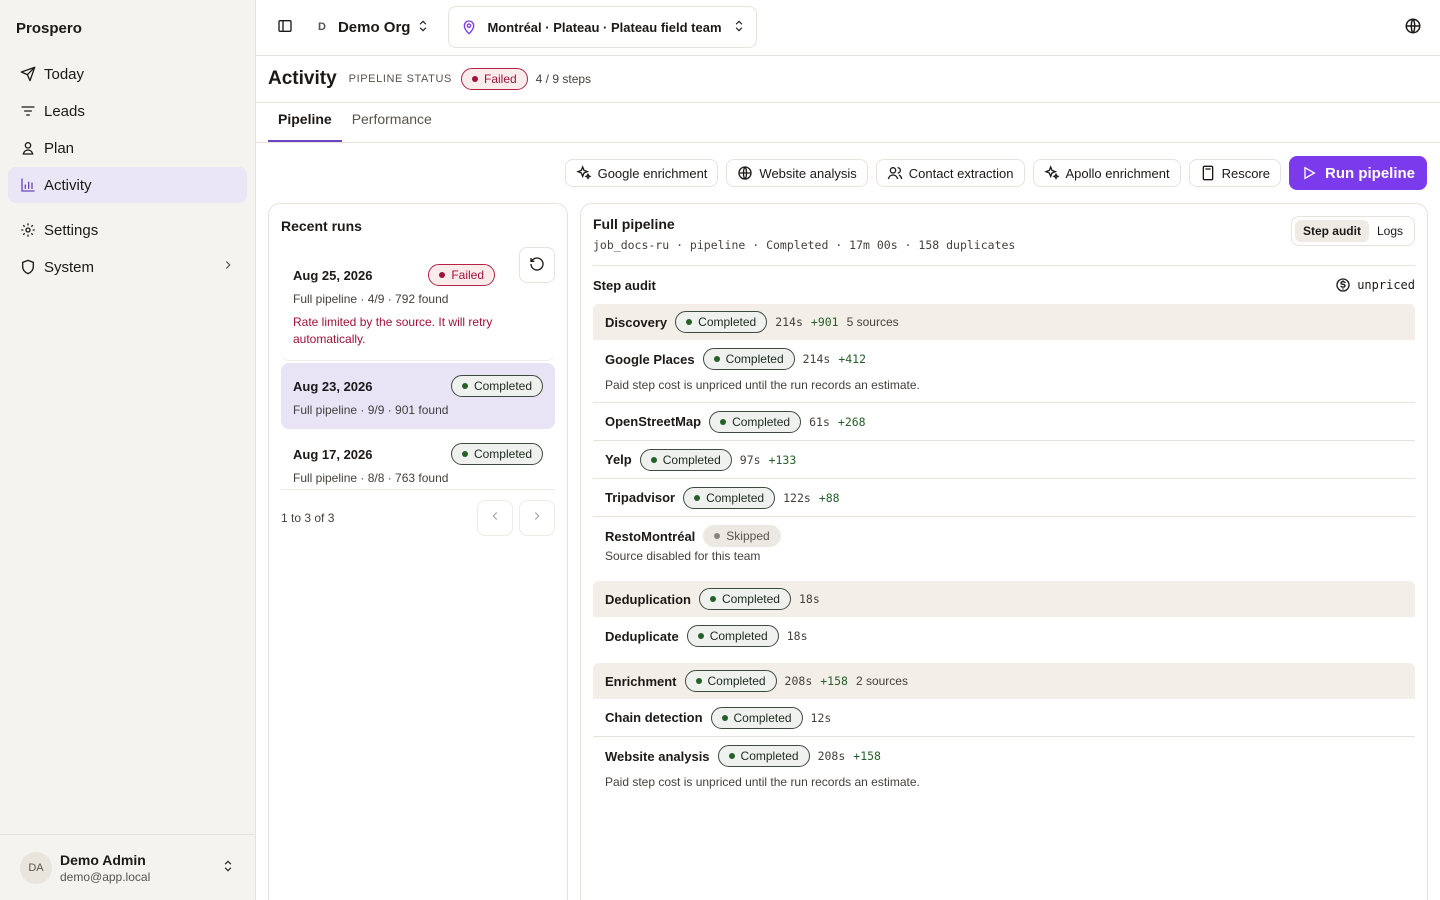 This screenshot has width=1440, height=900. I want to click on sidebar-toggle-button, so click(285, 27).